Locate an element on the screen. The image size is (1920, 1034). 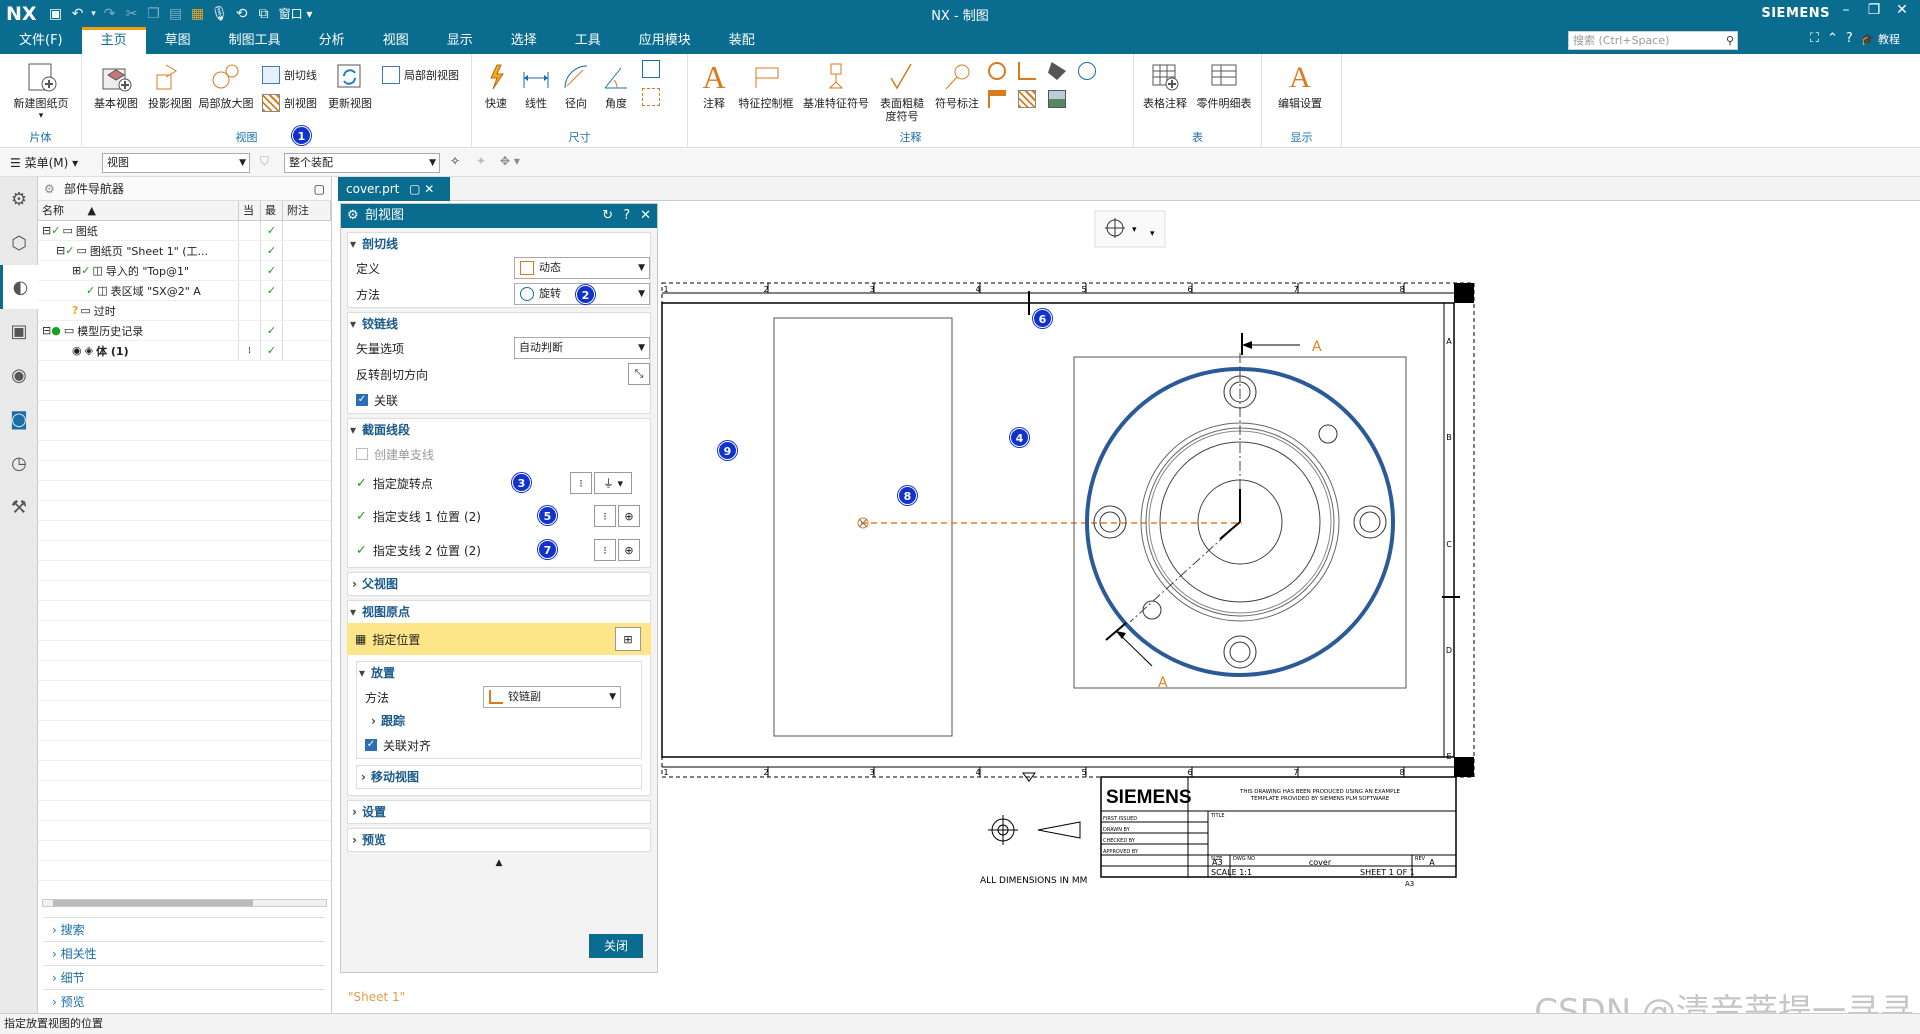
snap-point-icon: ✥ ▾ is located at coordinates (510, 161).